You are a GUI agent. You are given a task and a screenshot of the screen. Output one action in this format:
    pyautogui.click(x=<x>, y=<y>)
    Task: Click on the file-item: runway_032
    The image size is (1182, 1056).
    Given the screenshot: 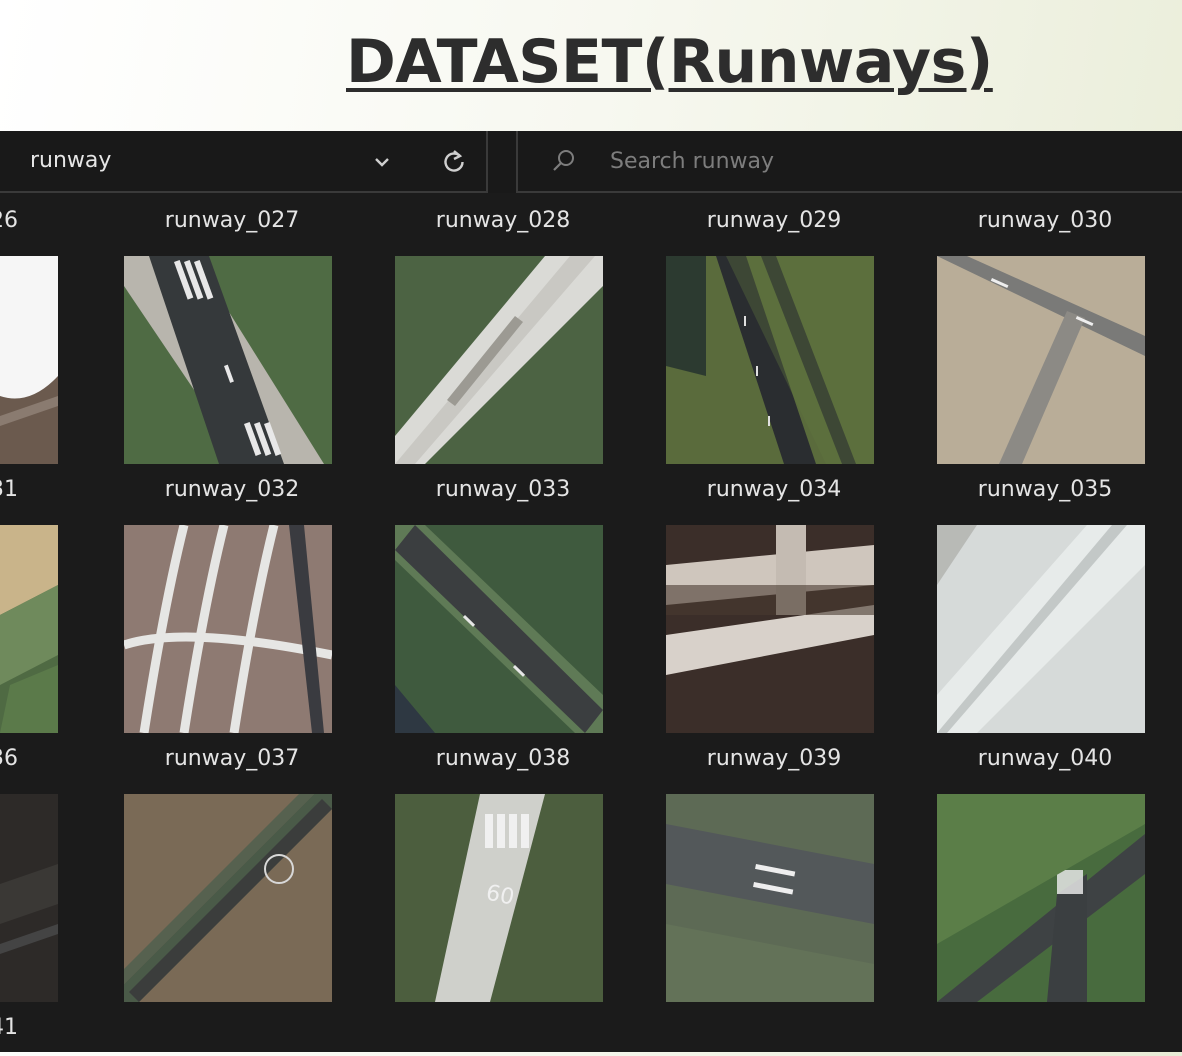 What is the action you would take?
    pyautogui.click(x=232, y=597)
    